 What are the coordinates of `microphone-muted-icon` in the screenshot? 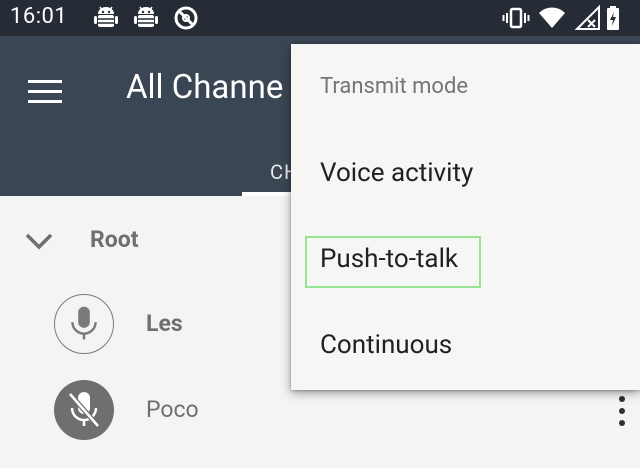 It's located at (84, 410).